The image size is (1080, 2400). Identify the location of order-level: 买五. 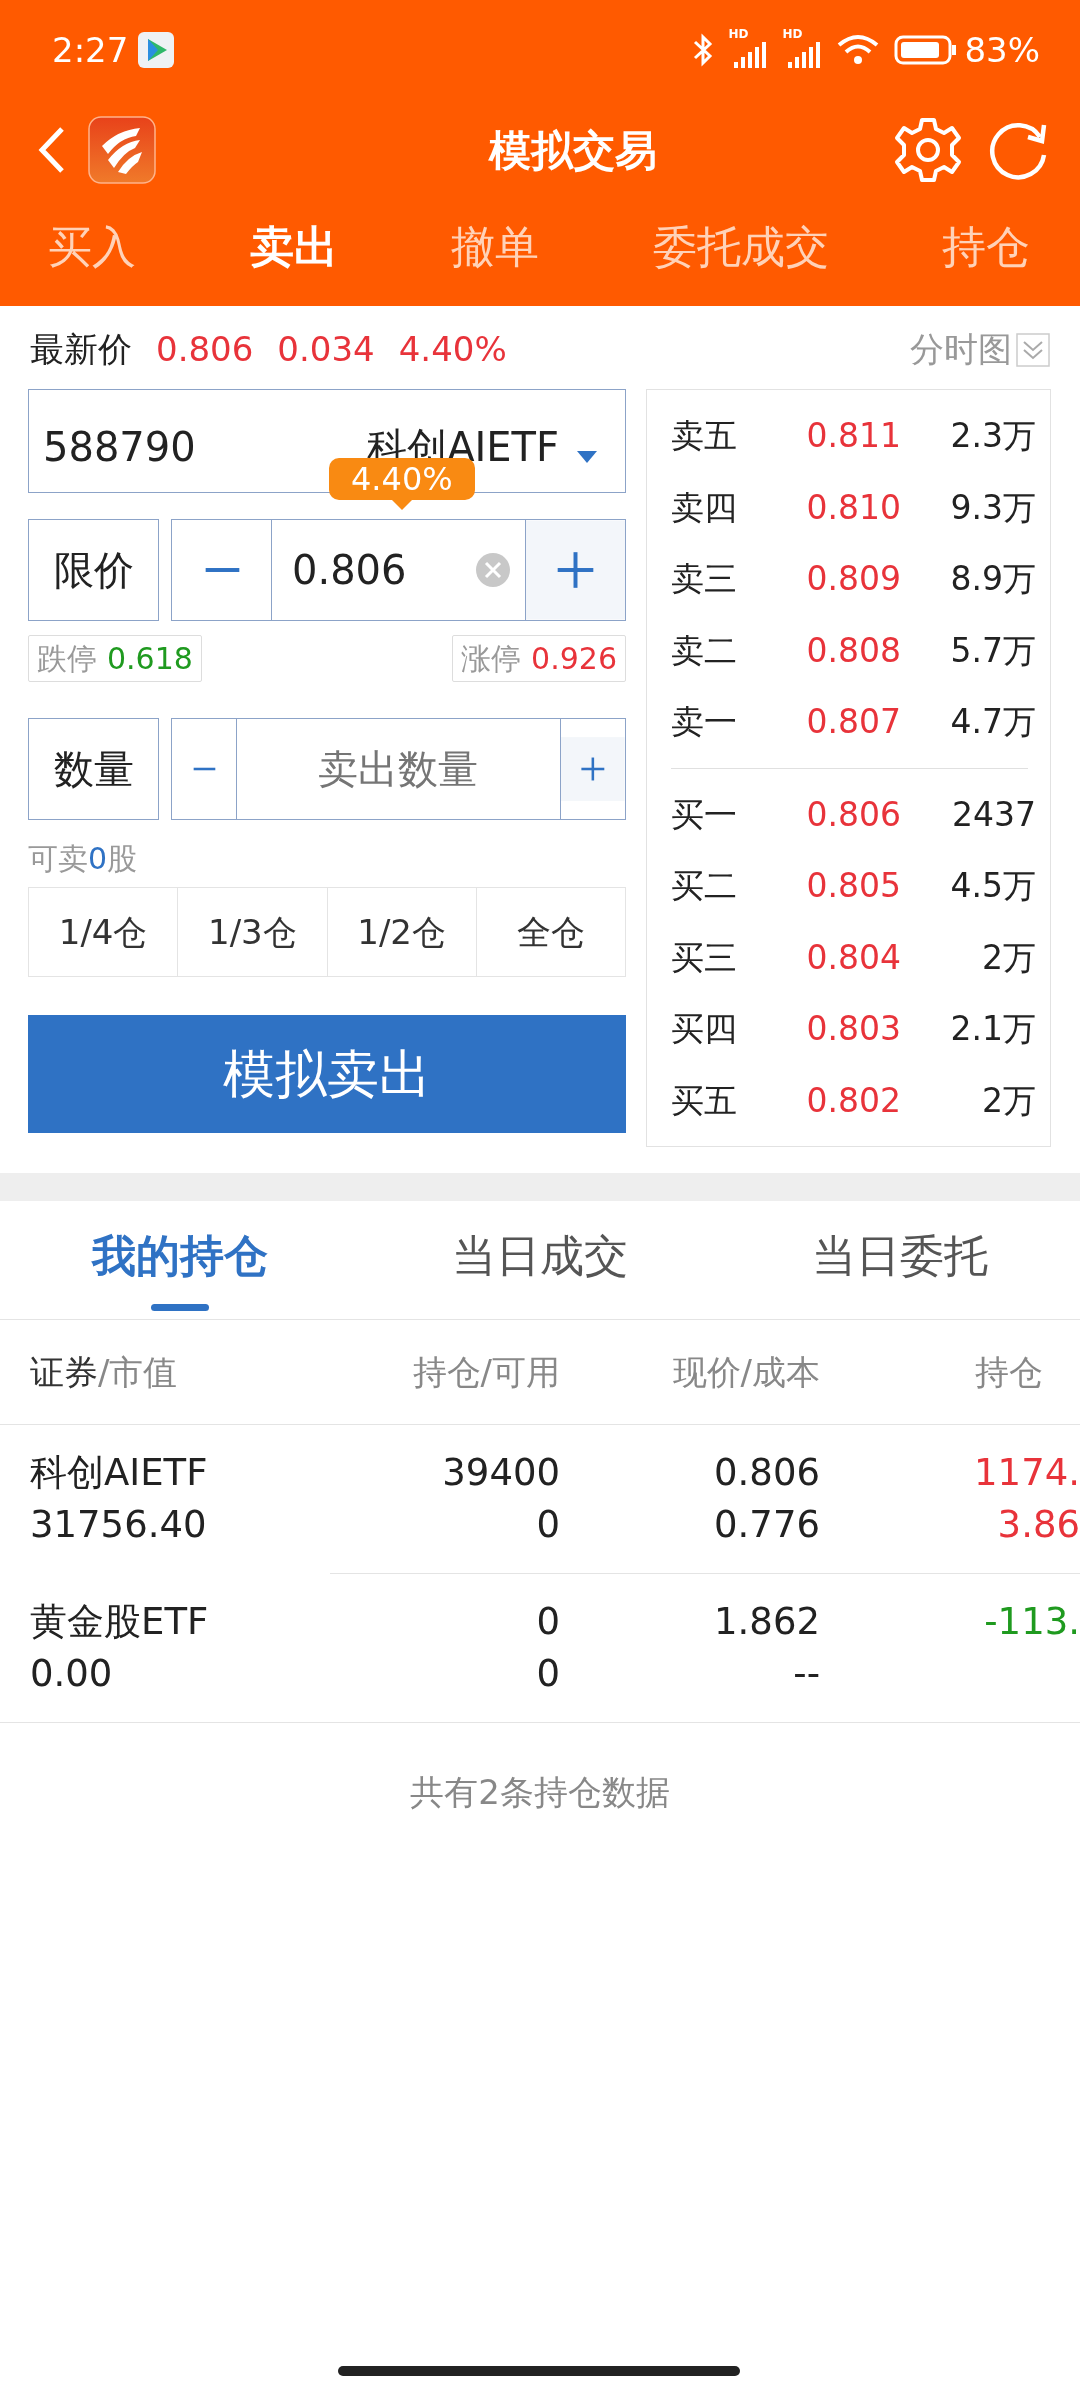
(704, 1100).